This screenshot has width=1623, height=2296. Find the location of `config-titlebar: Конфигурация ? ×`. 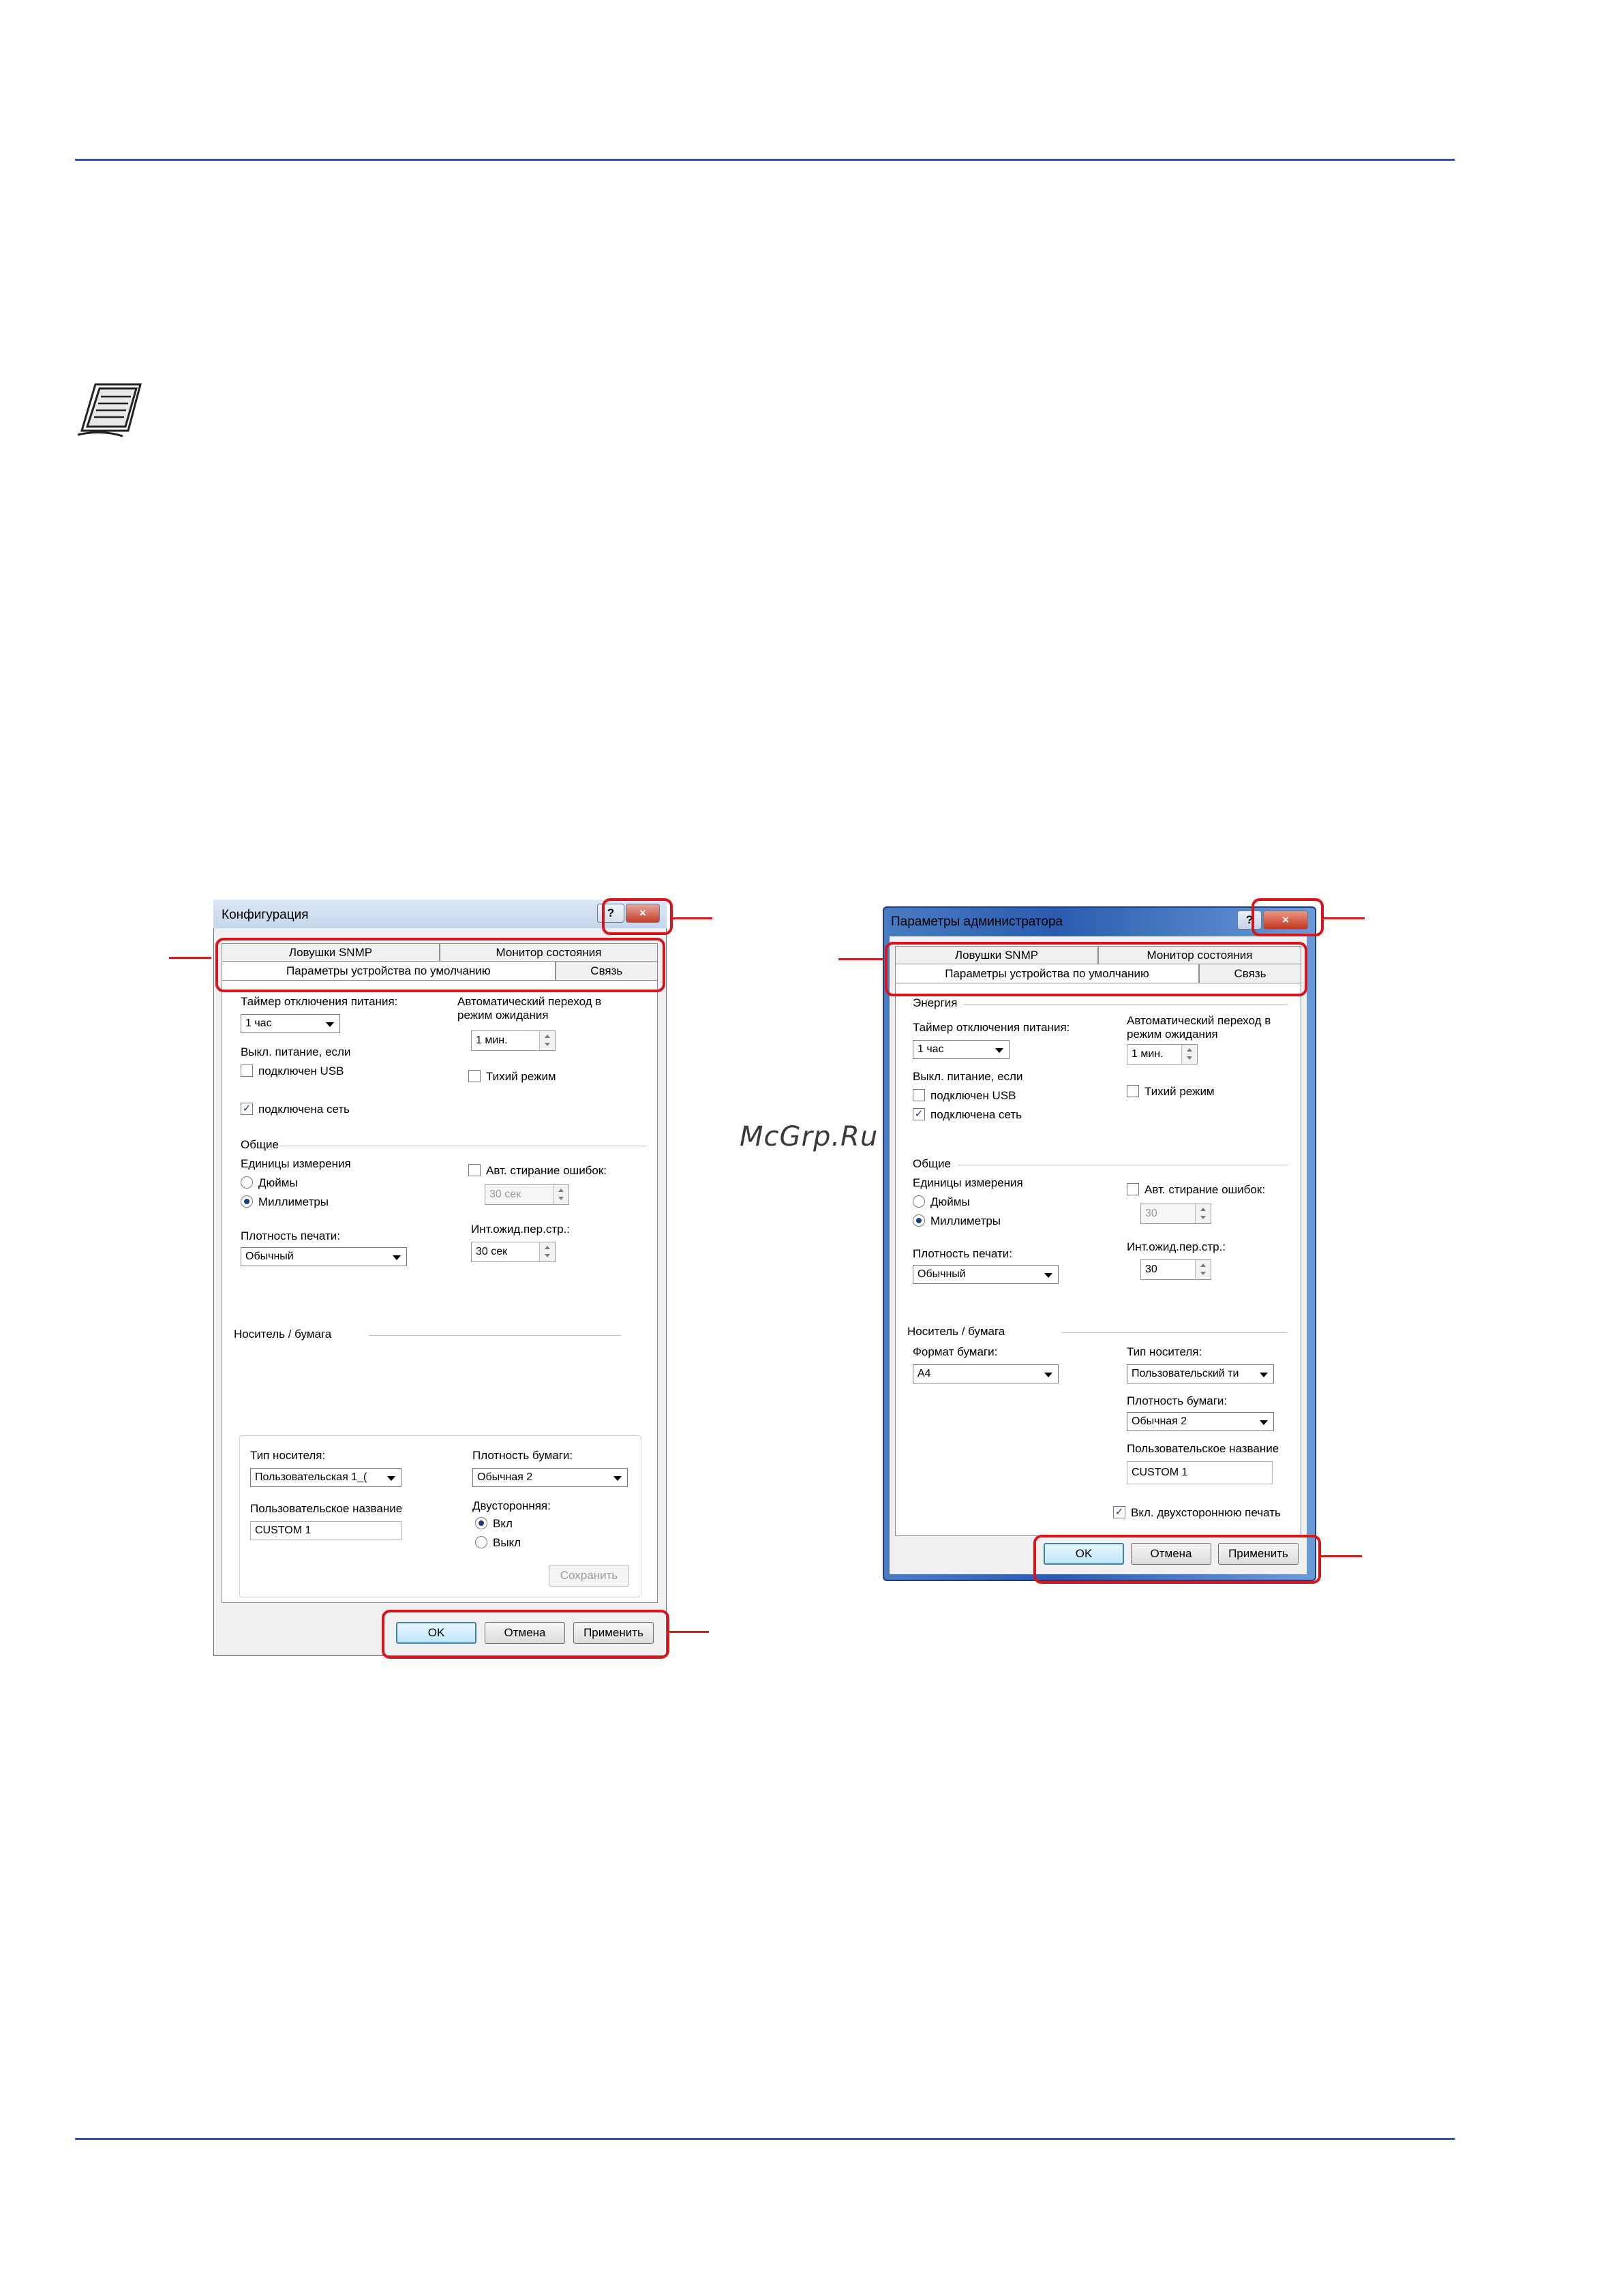

config-titlebar: Конфигурация ? × is located at coordinates (440, 914).